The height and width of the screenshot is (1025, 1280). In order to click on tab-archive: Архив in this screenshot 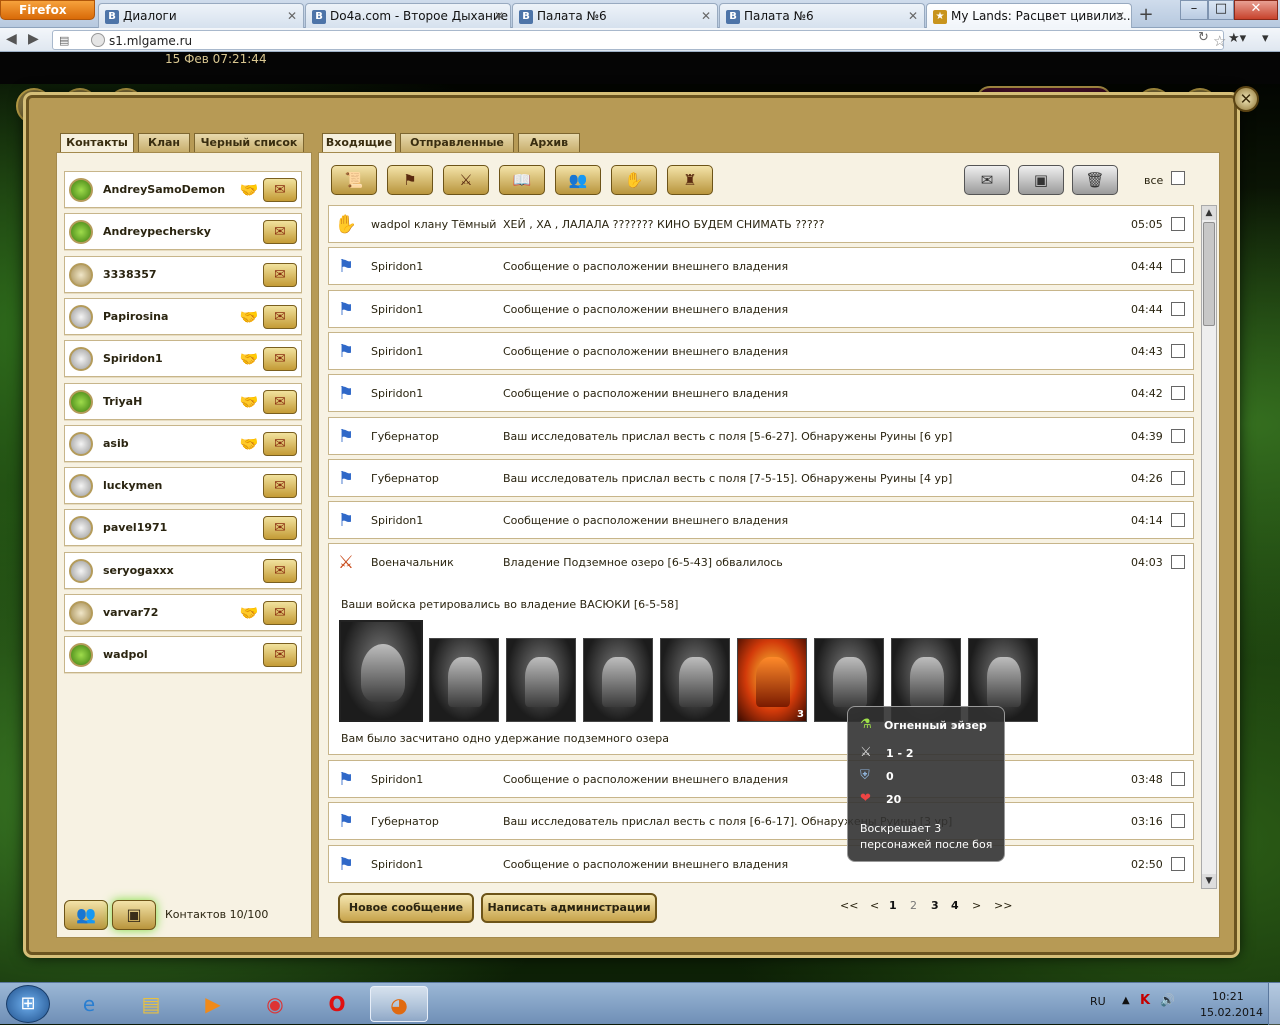, I will do `click(549, 142)`.